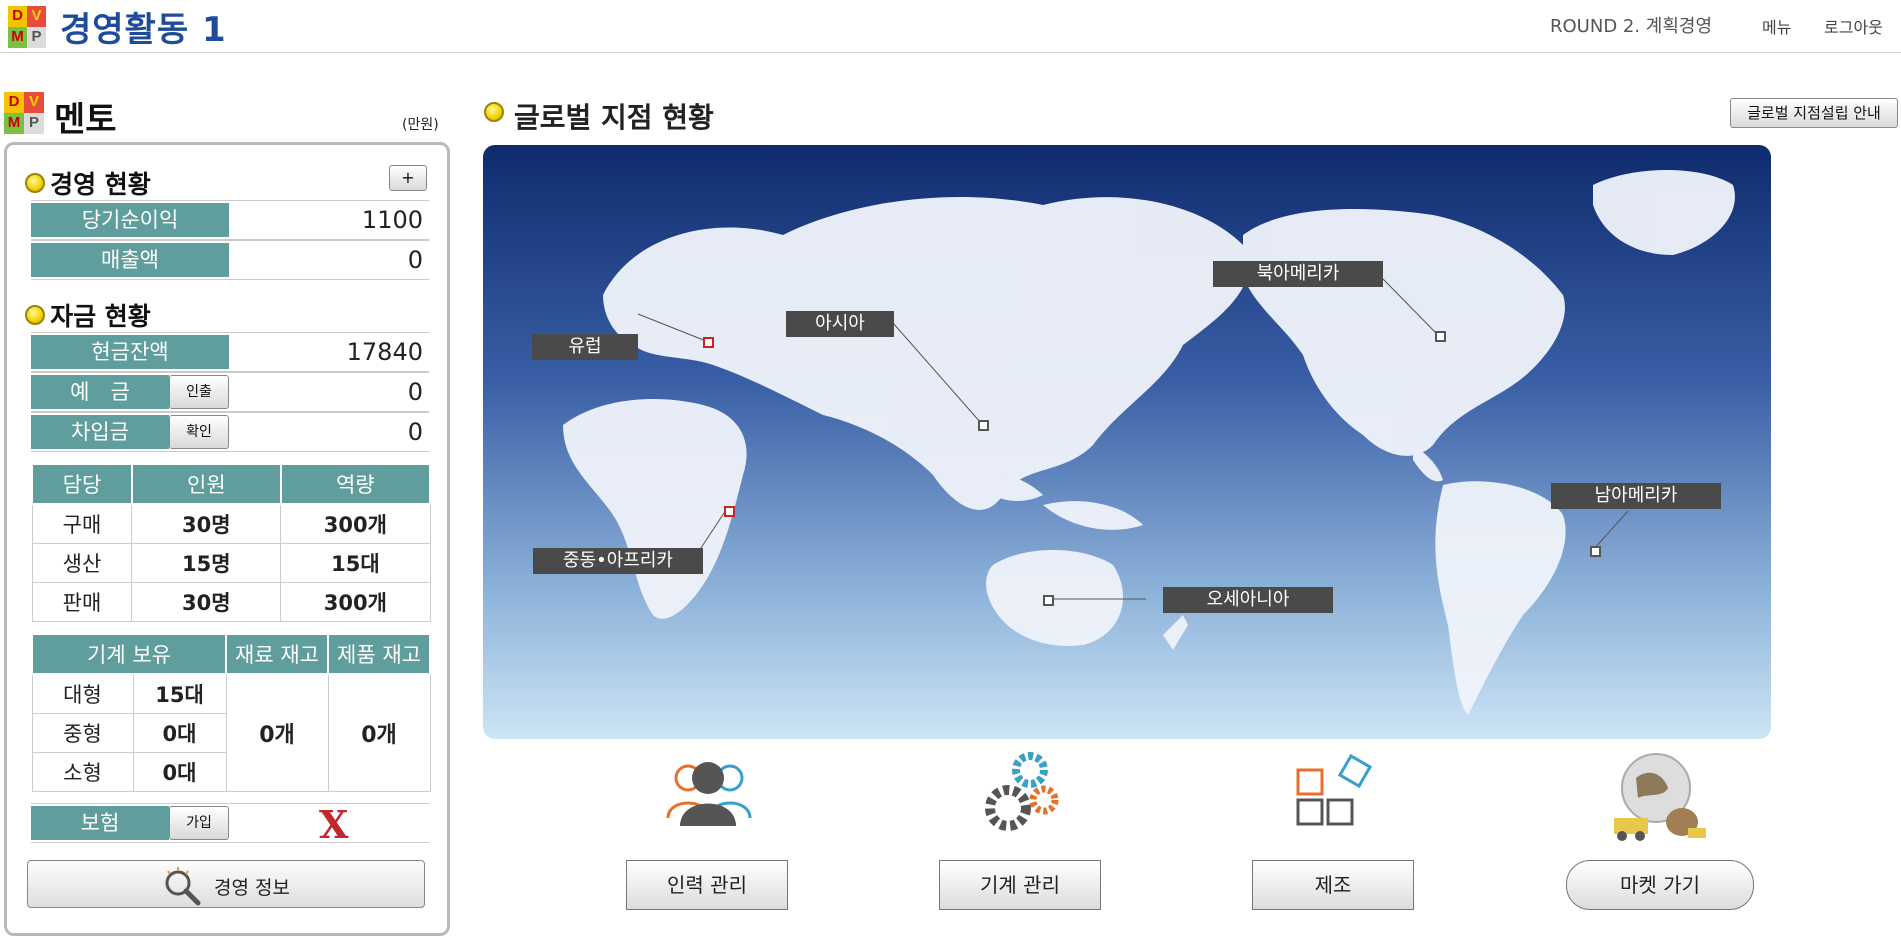 This screenshot has height=936, width=1901. Describe the element at coordinates (614, 117) in the screenshot. I see `global-branch-title: 글로벌 지점 현황` at that location.